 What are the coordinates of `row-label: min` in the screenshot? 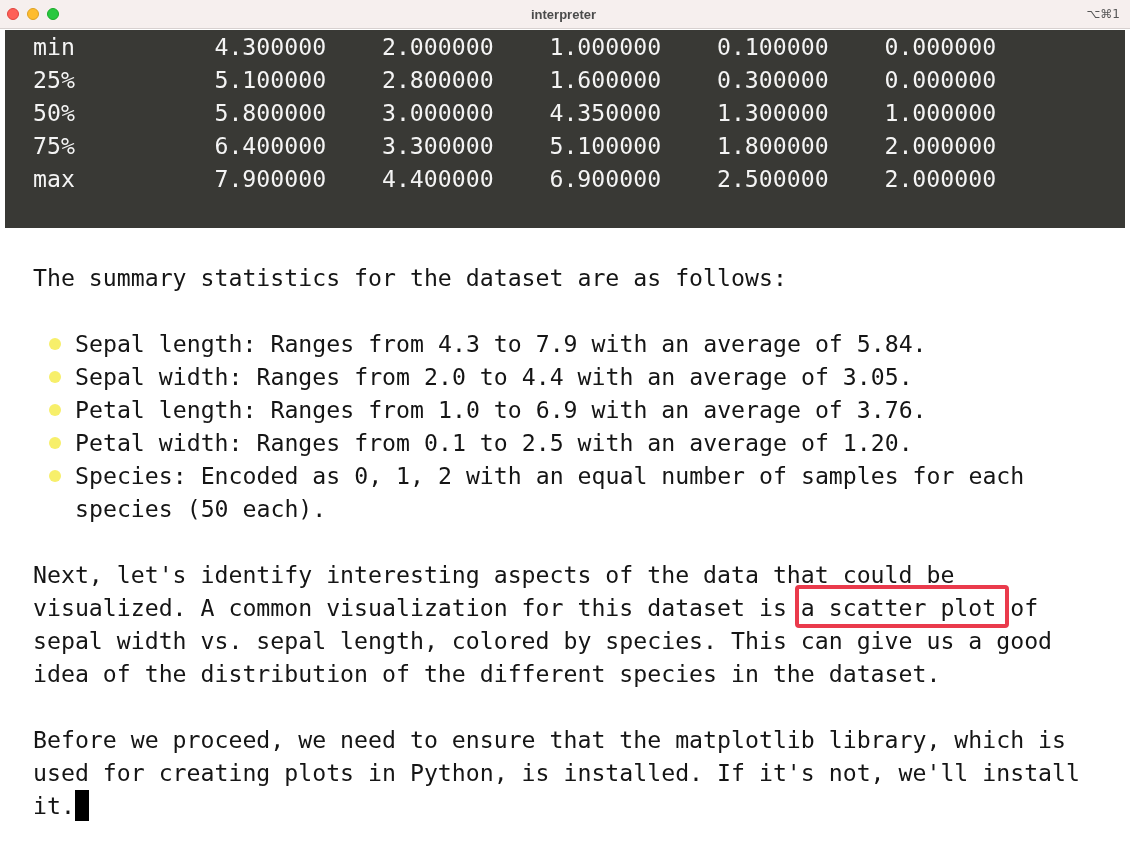 It's located at (54, 47).